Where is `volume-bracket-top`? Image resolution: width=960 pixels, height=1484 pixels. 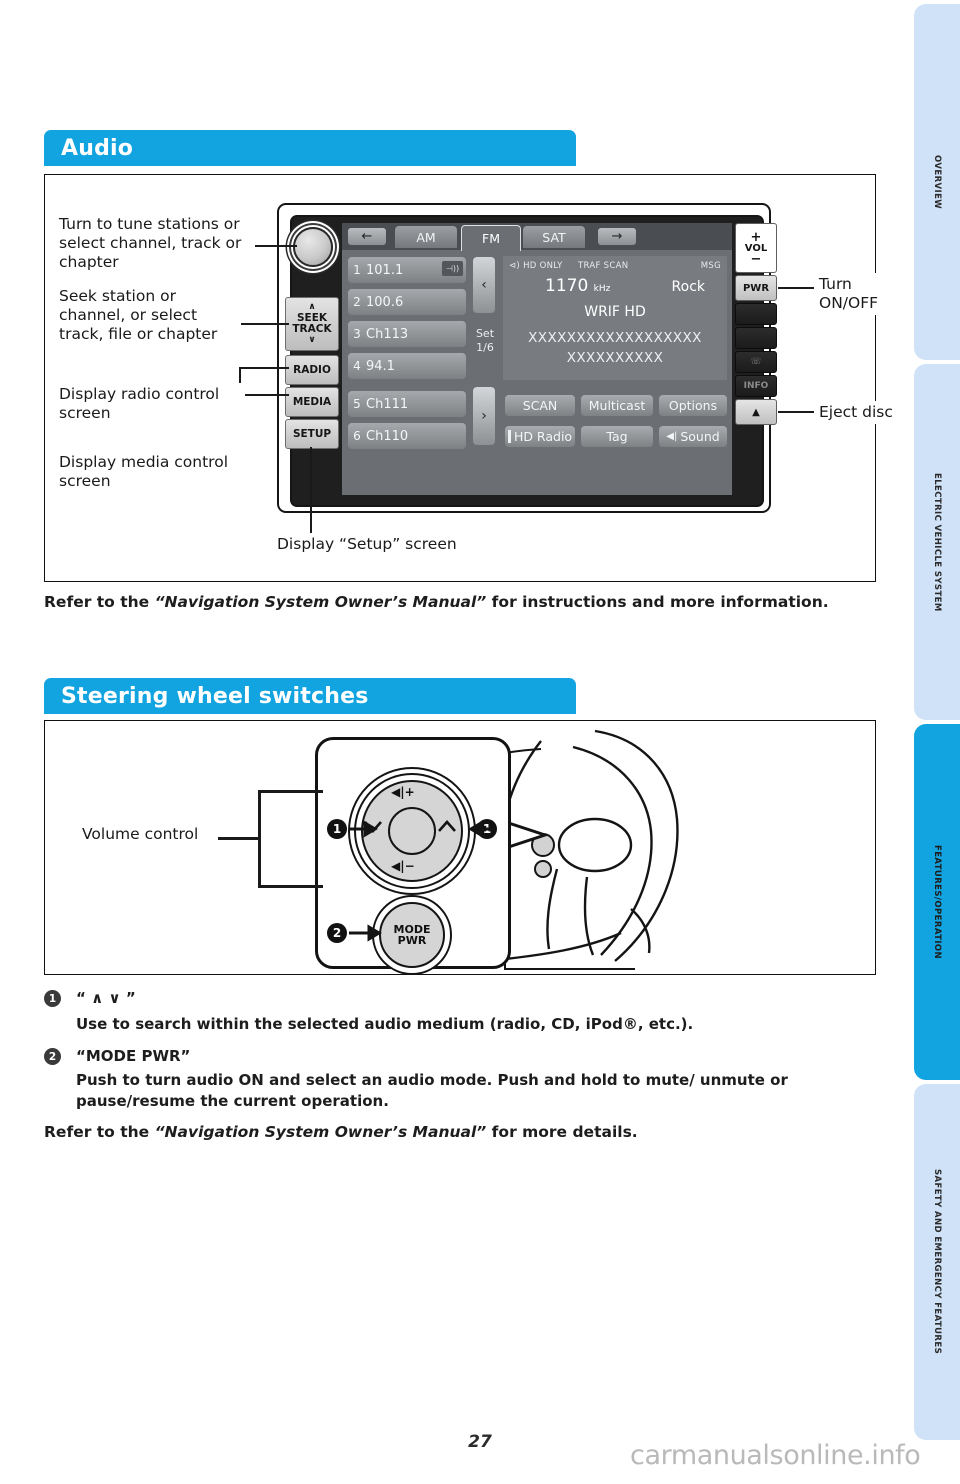
volume-bracket-top is located at coordinates (290, 791).